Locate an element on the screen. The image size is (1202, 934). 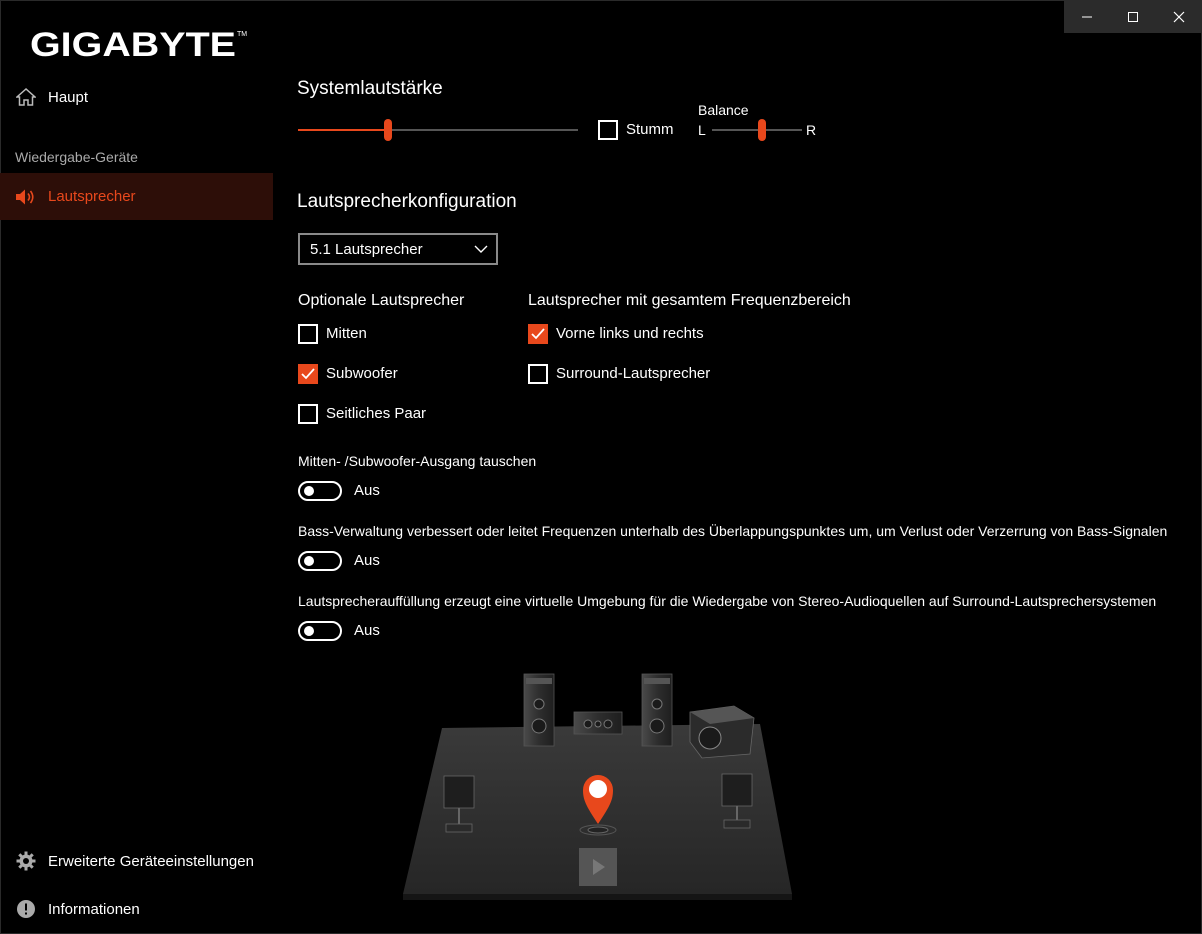
balance-label: Balance is located at coordinates (723, 110).